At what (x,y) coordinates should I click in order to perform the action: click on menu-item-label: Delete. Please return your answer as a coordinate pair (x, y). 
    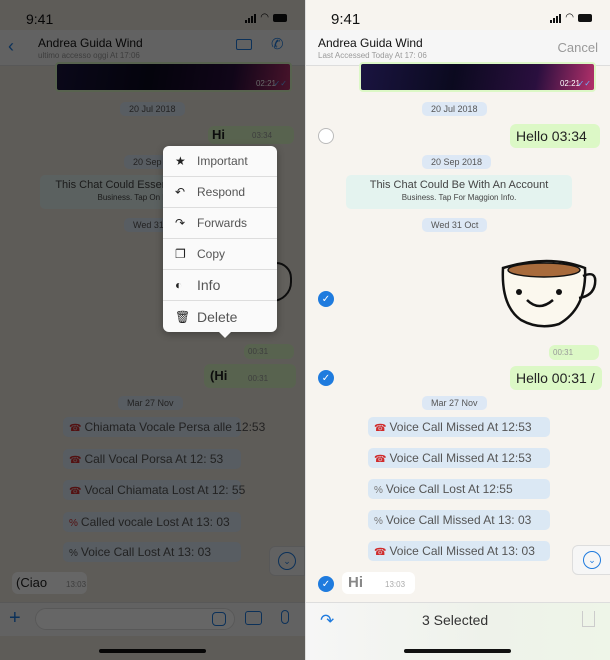
    Looking at the image, I should click on (217, 316).